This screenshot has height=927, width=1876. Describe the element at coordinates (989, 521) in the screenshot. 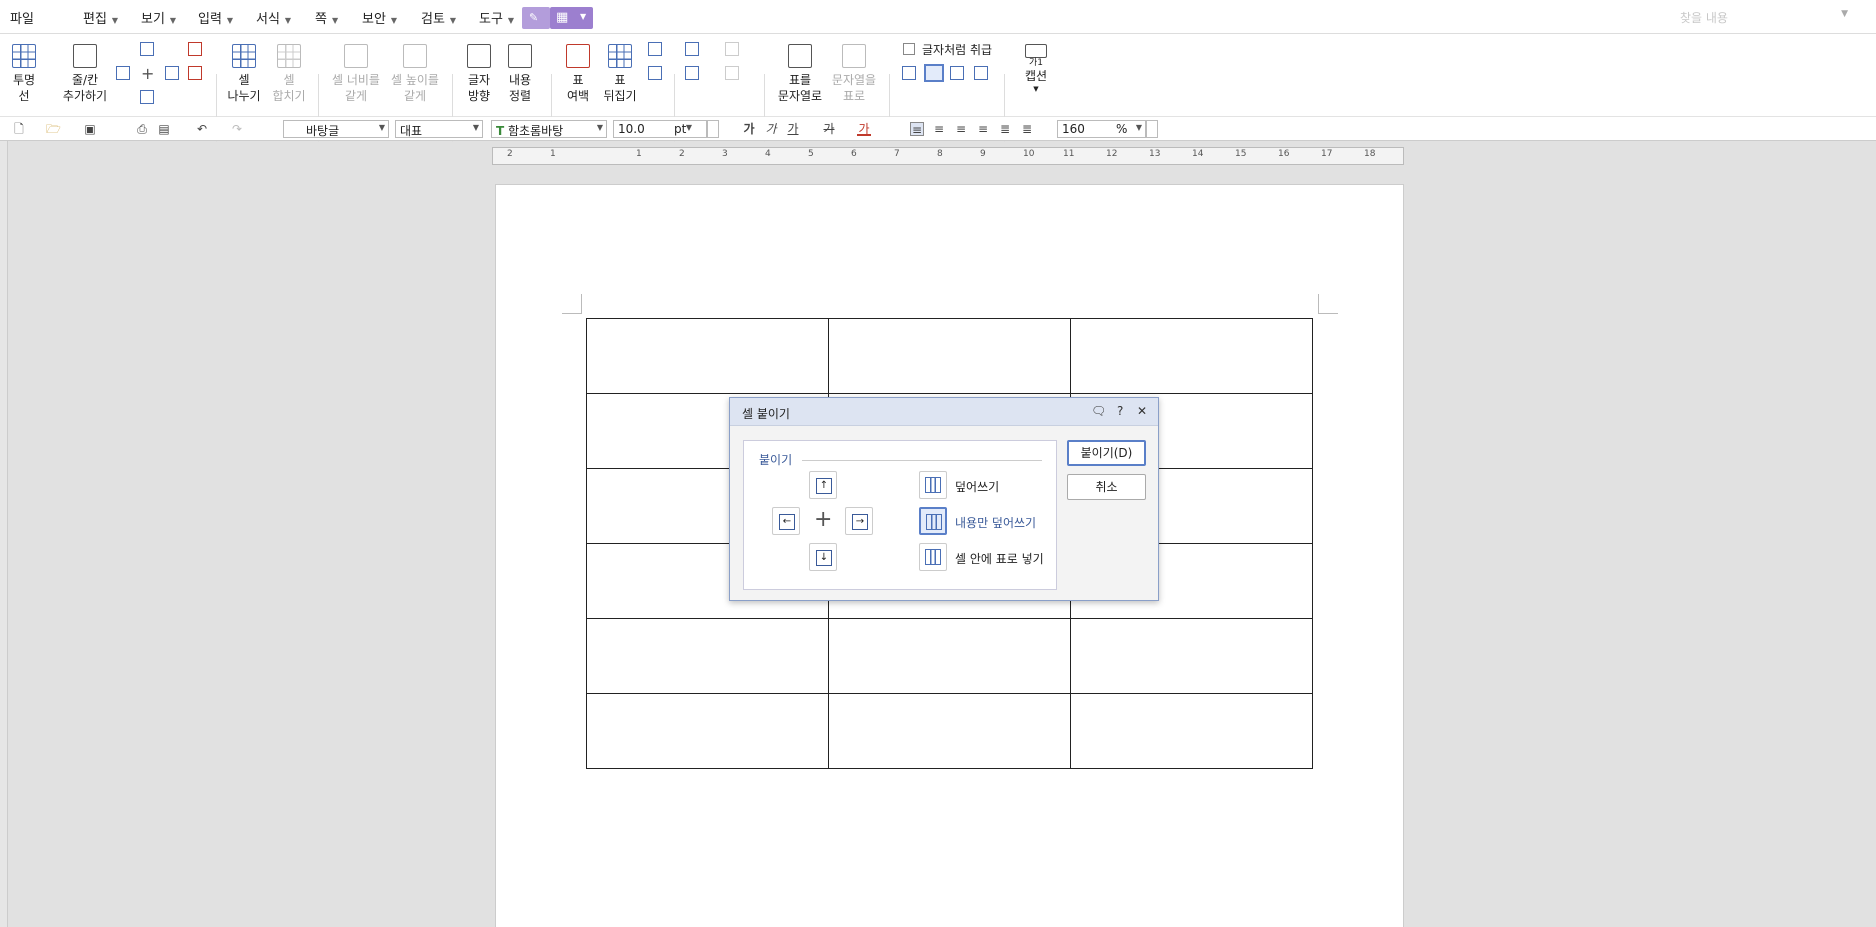

I see `overwrite-content-option: 내용만 덮어쓰기` at that location.